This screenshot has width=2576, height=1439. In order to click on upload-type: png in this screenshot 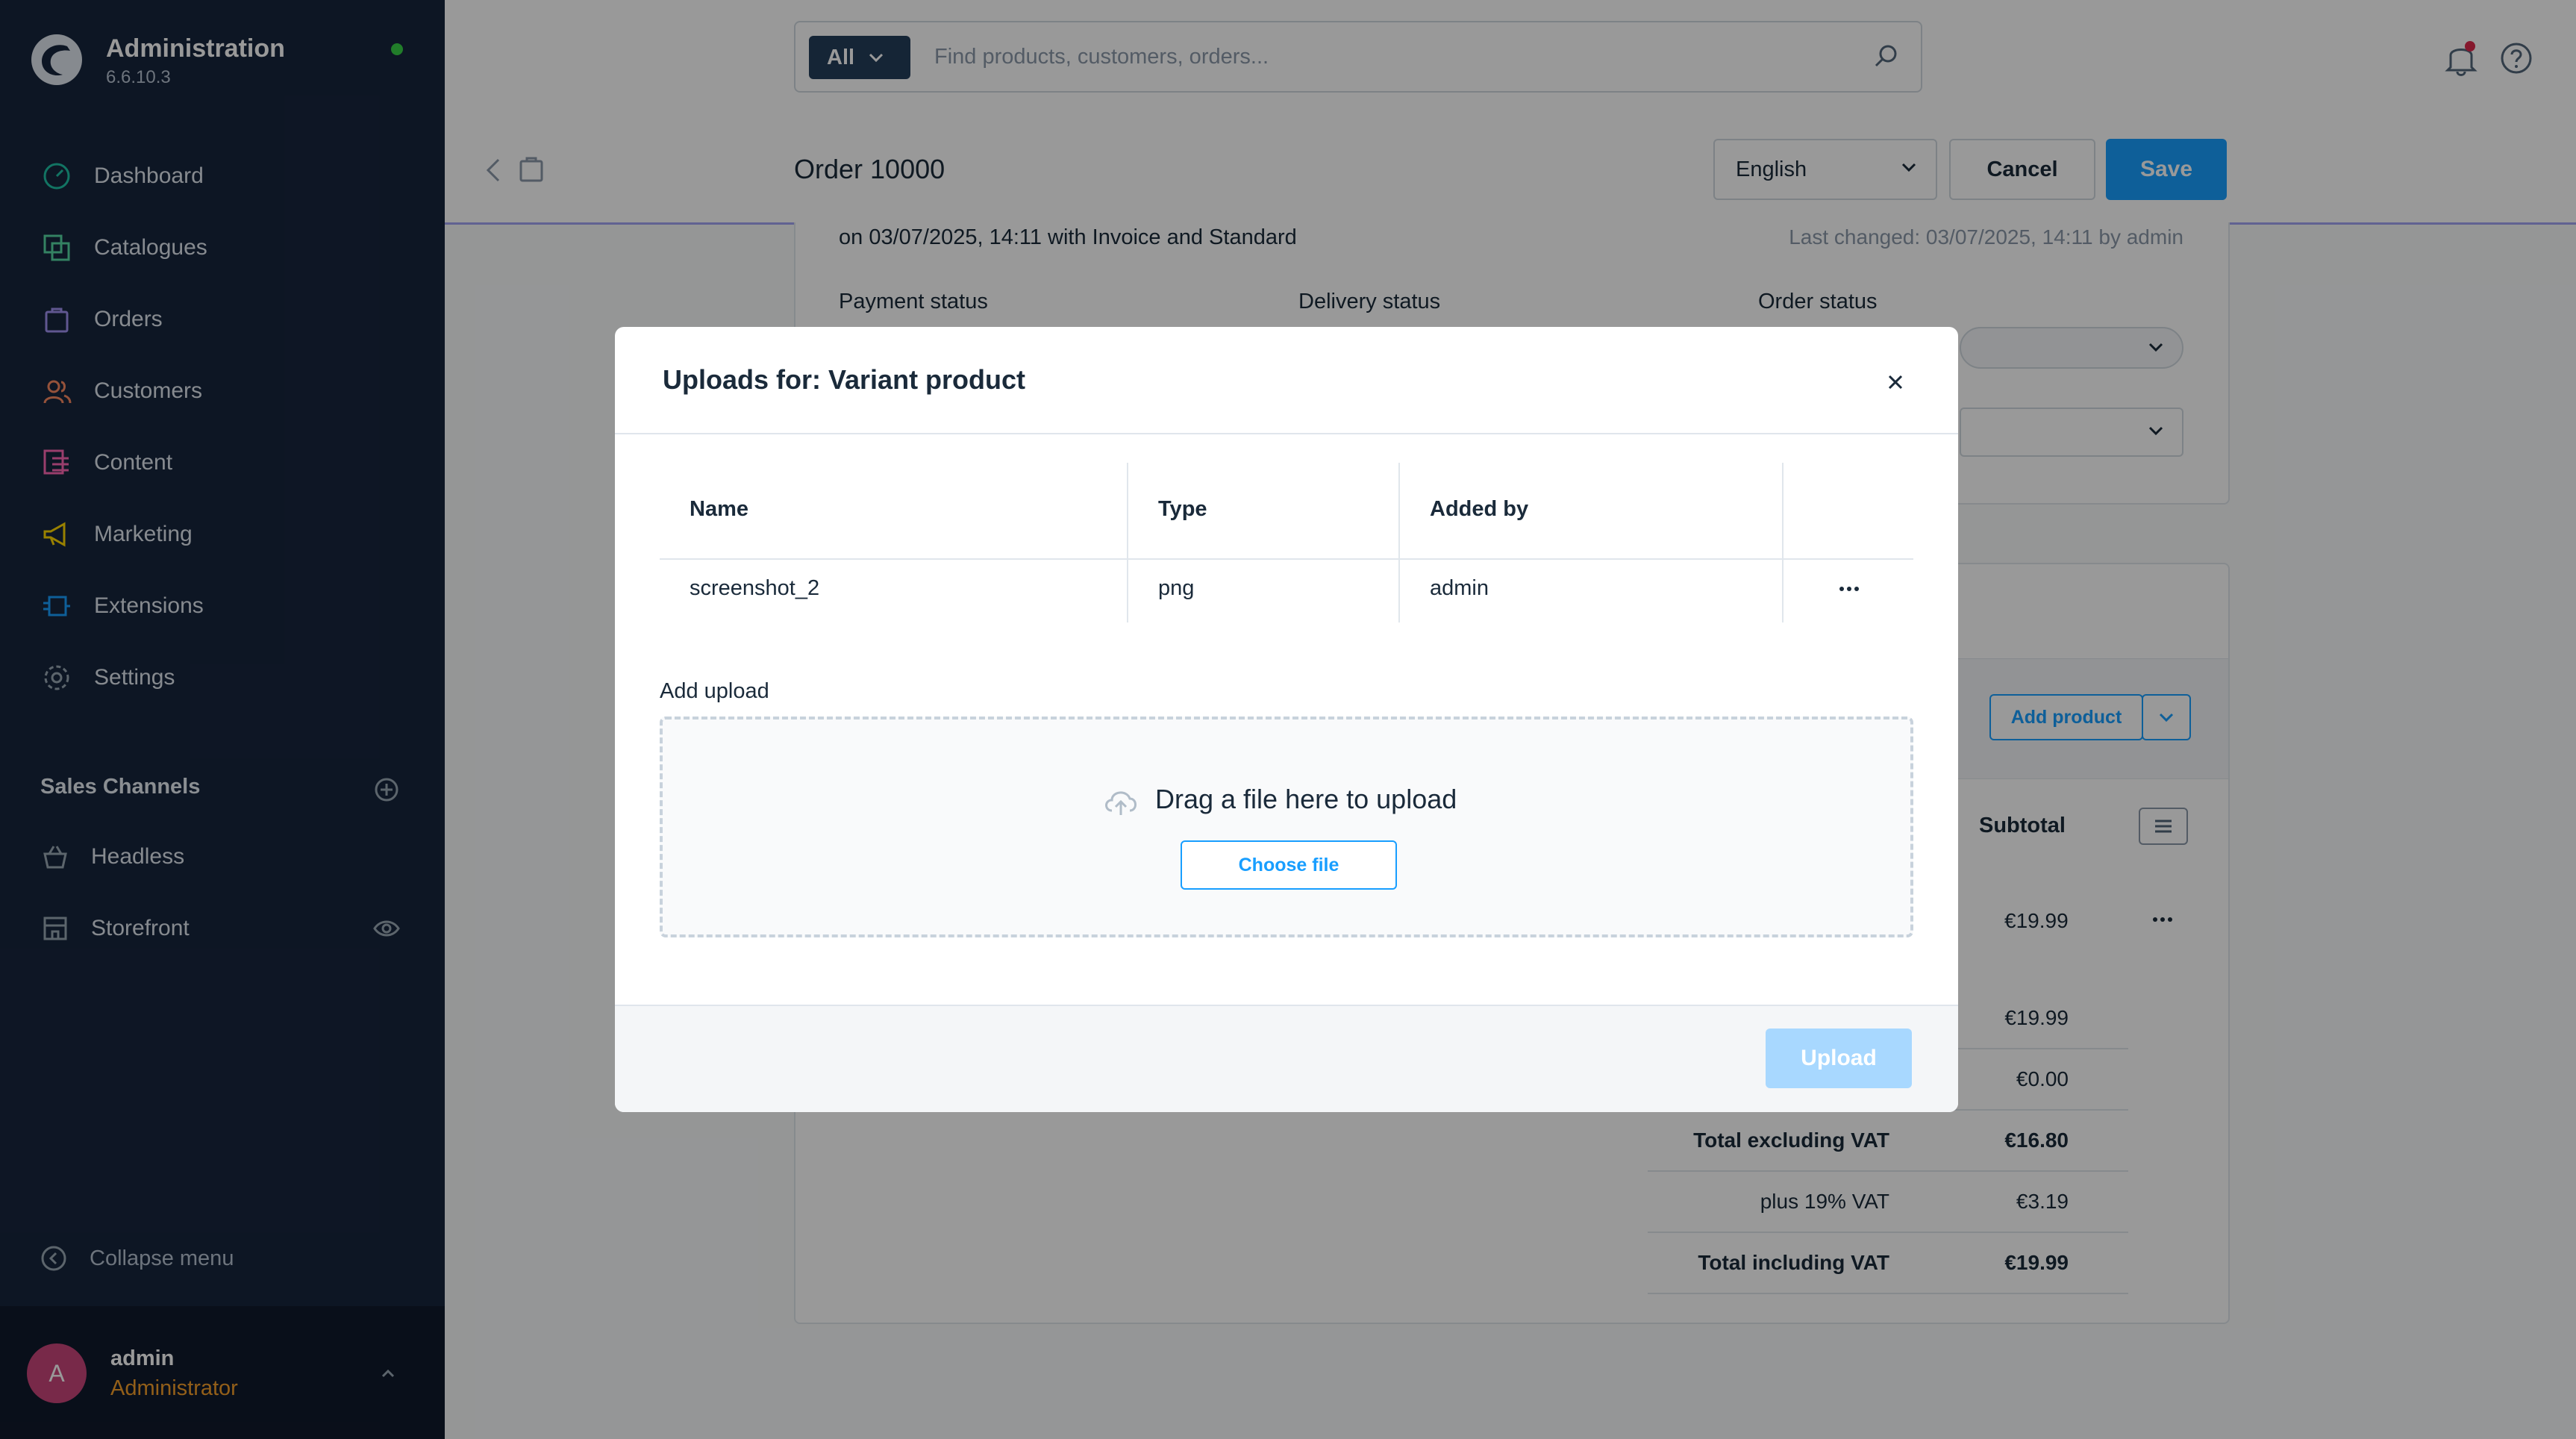, I will do `click(1176, 588)`.